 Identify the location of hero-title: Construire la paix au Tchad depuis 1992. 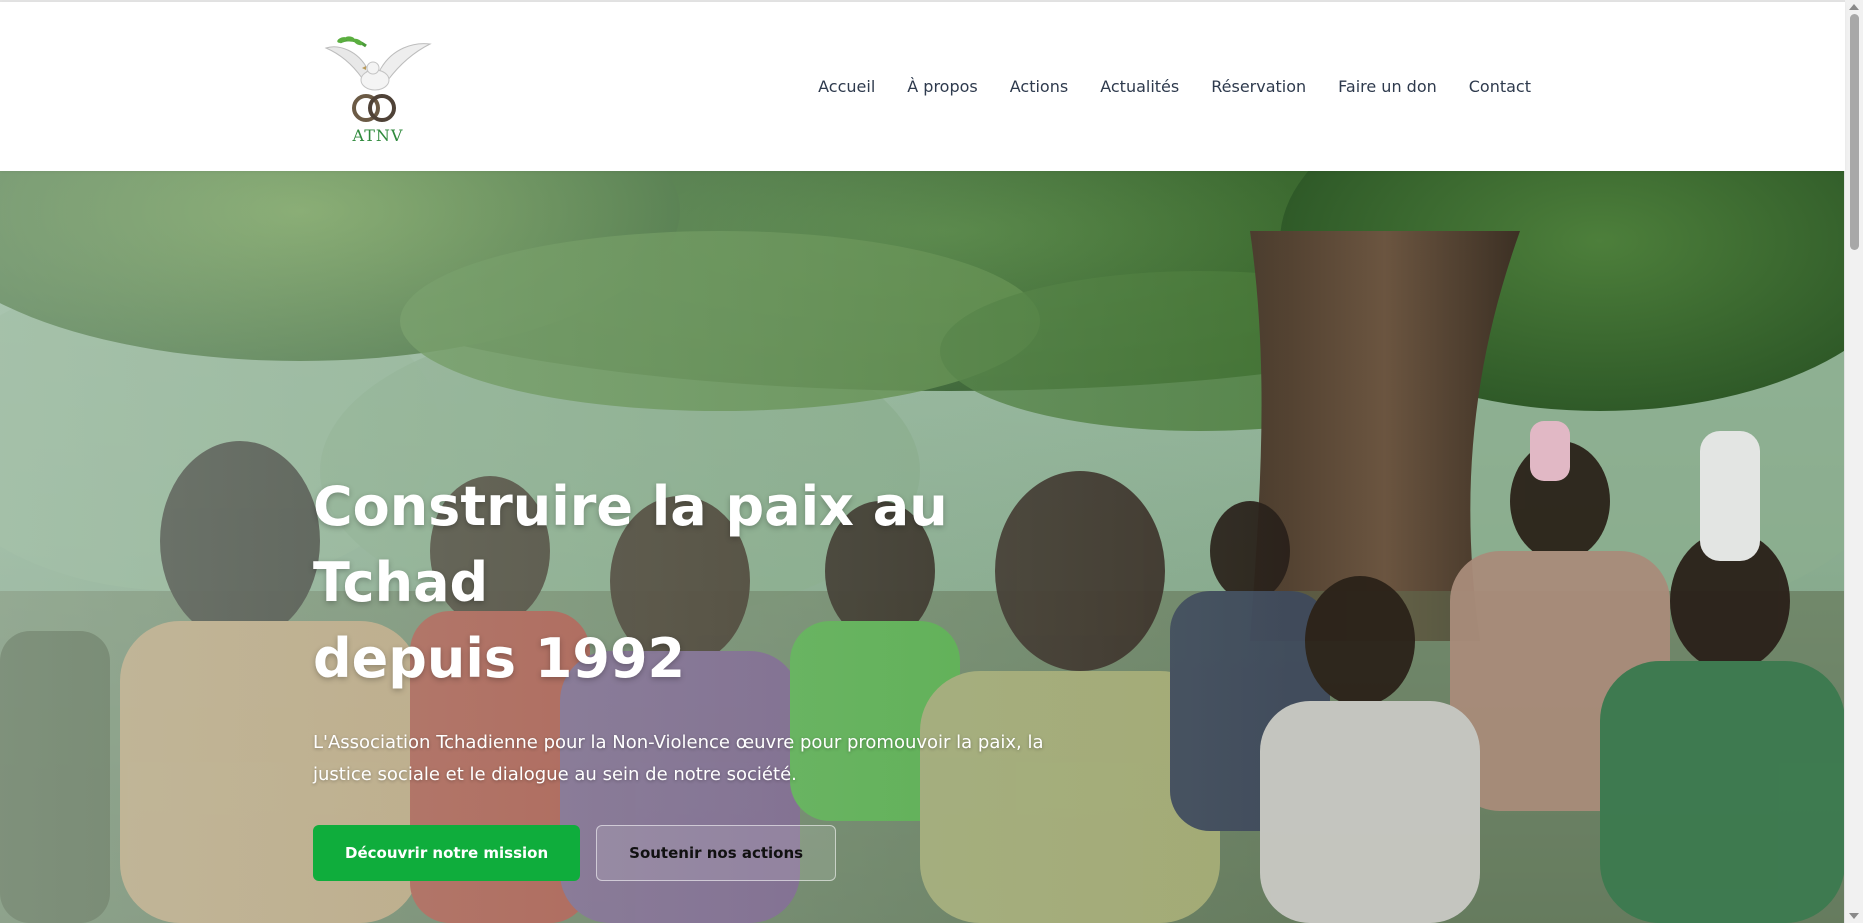
(713, 583).